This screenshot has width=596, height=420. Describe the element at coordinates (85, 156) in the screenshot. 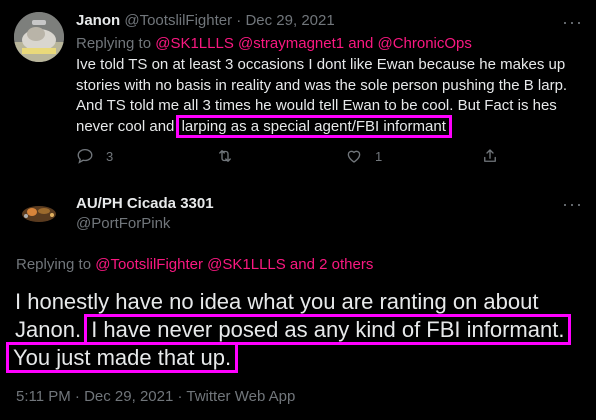

I see `reply-icon` at that location.